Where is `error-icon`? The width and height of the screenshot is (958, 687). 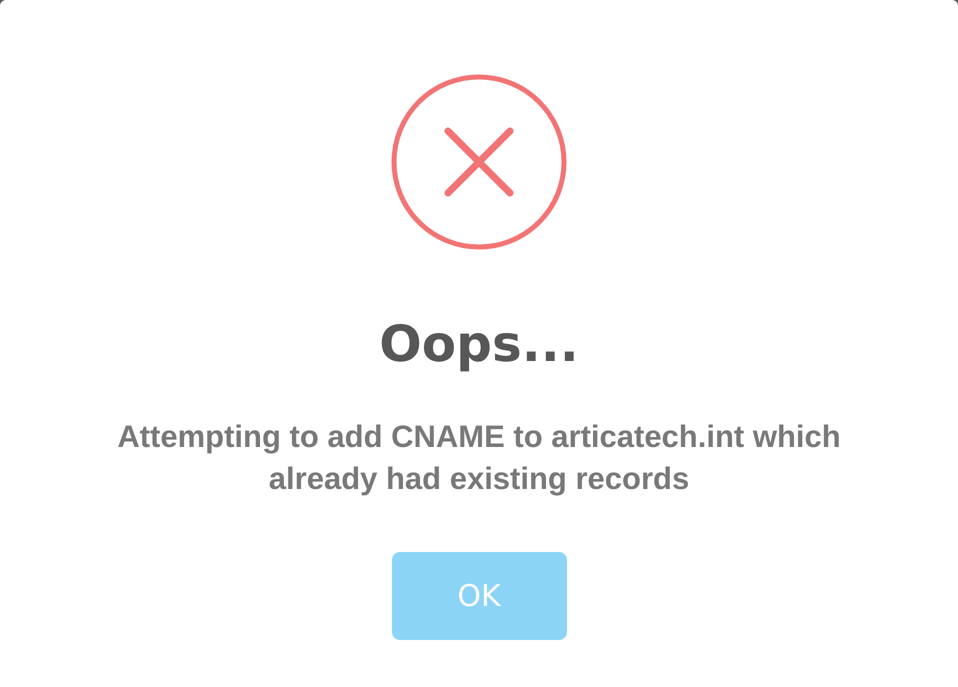
error-icon is located at coordinates (479, 162).